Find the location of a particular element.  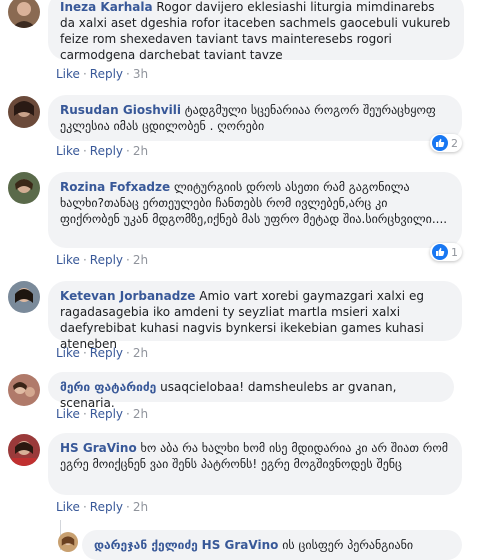

commenter-name: HS GraVino is located at coordinates (98, 448).